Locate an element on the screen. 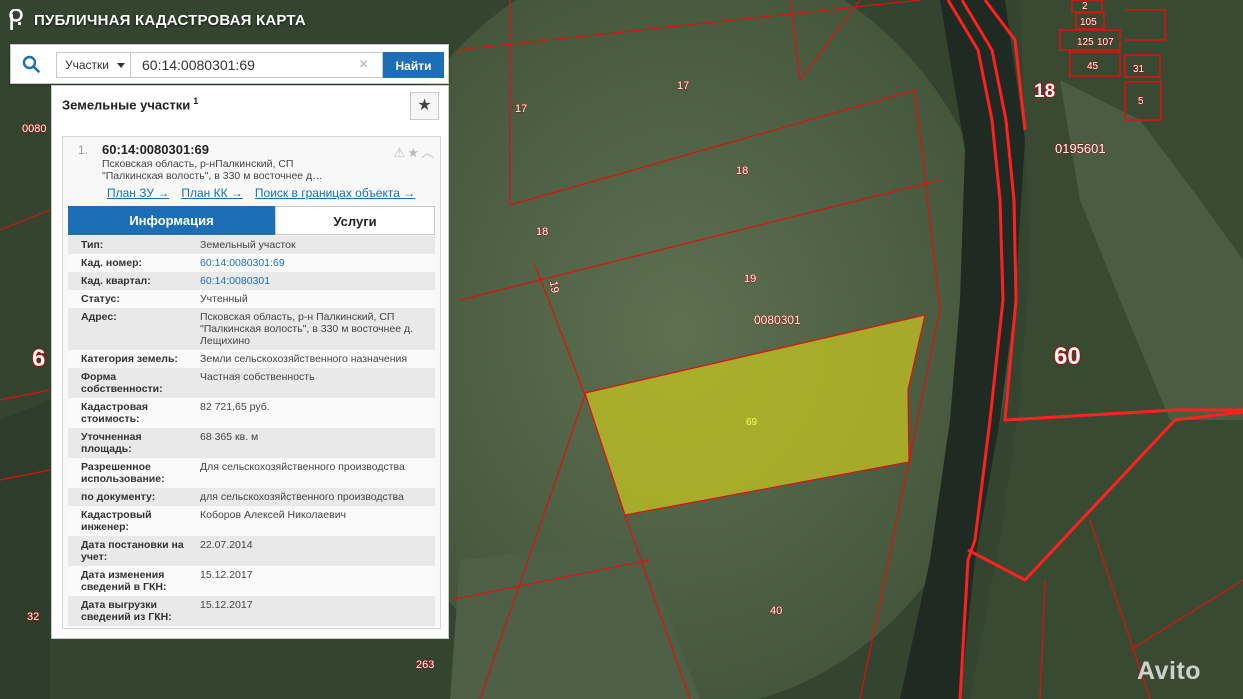 The image size is (1243, 699). info-row: Кадастровая стоимость: 82 721,65 руб. is located at coordinates (251, 413).